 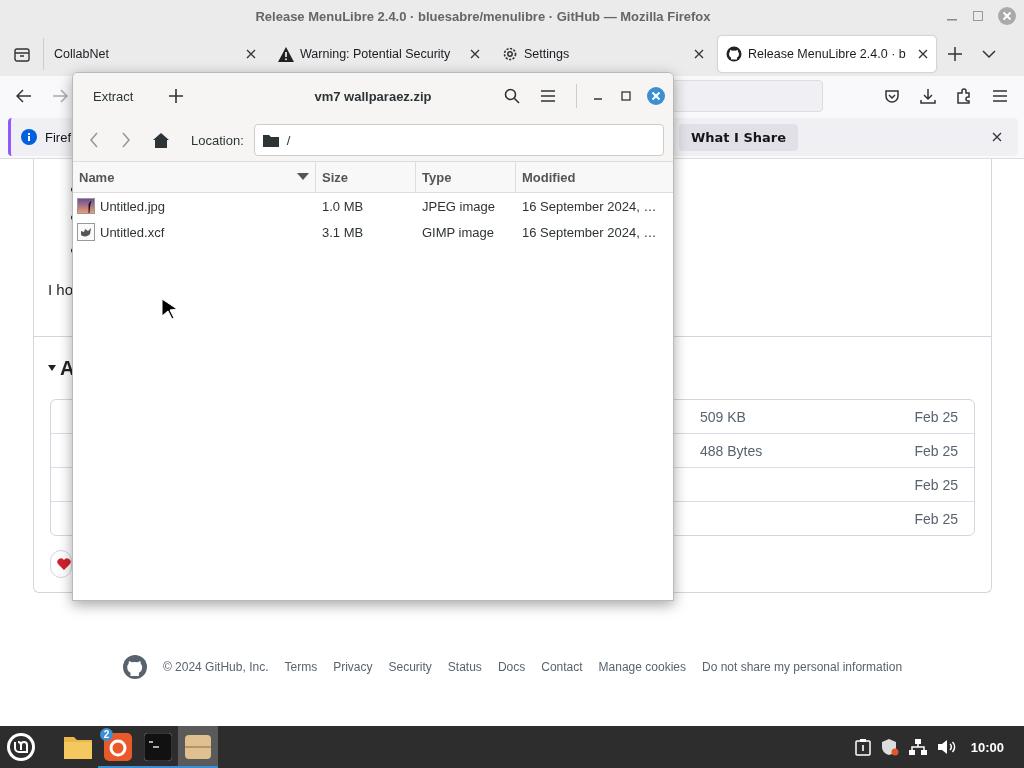 I want to click on file-name: Untitled.xcf, so click(x=132, y=232).